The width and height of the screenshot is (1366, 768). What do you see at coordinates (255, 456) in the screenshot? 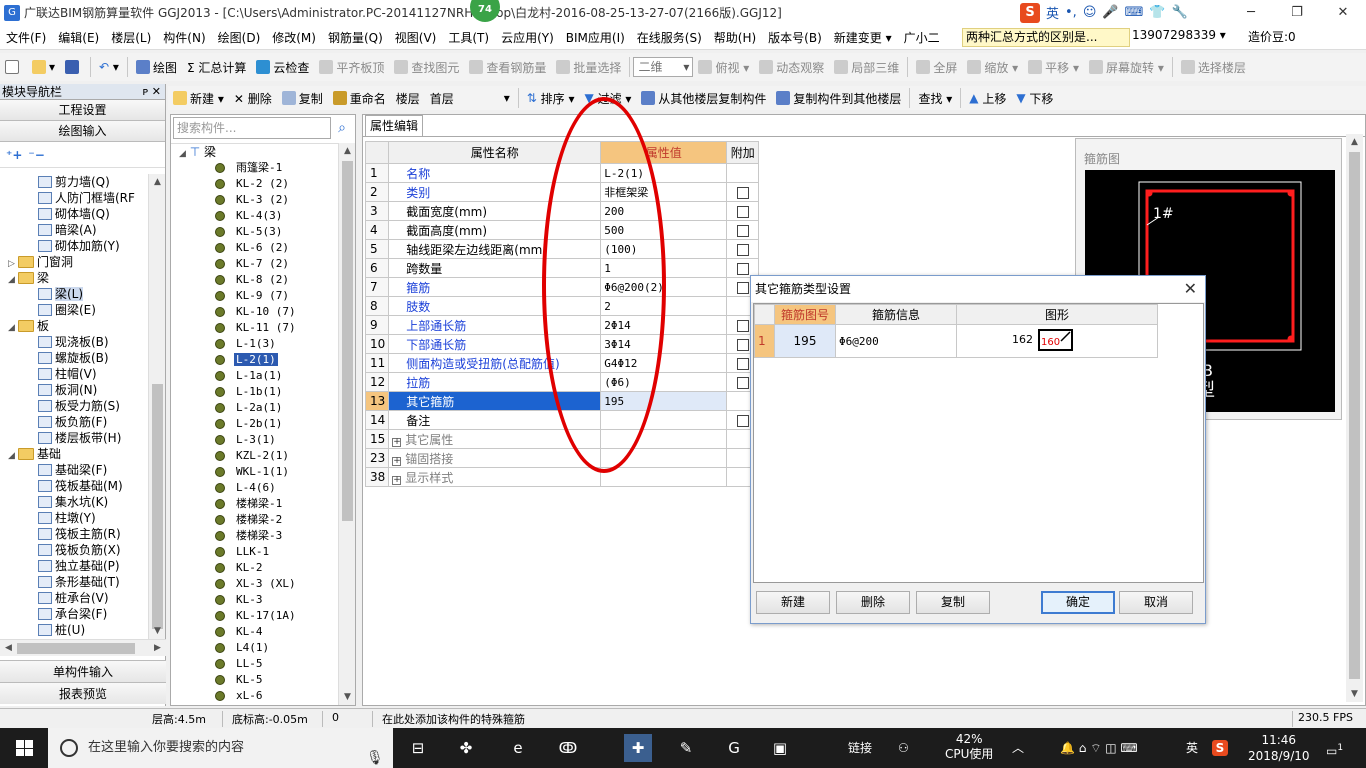
I see `component-list-item: KZL-2(1)` at bounding box center [255, 456].